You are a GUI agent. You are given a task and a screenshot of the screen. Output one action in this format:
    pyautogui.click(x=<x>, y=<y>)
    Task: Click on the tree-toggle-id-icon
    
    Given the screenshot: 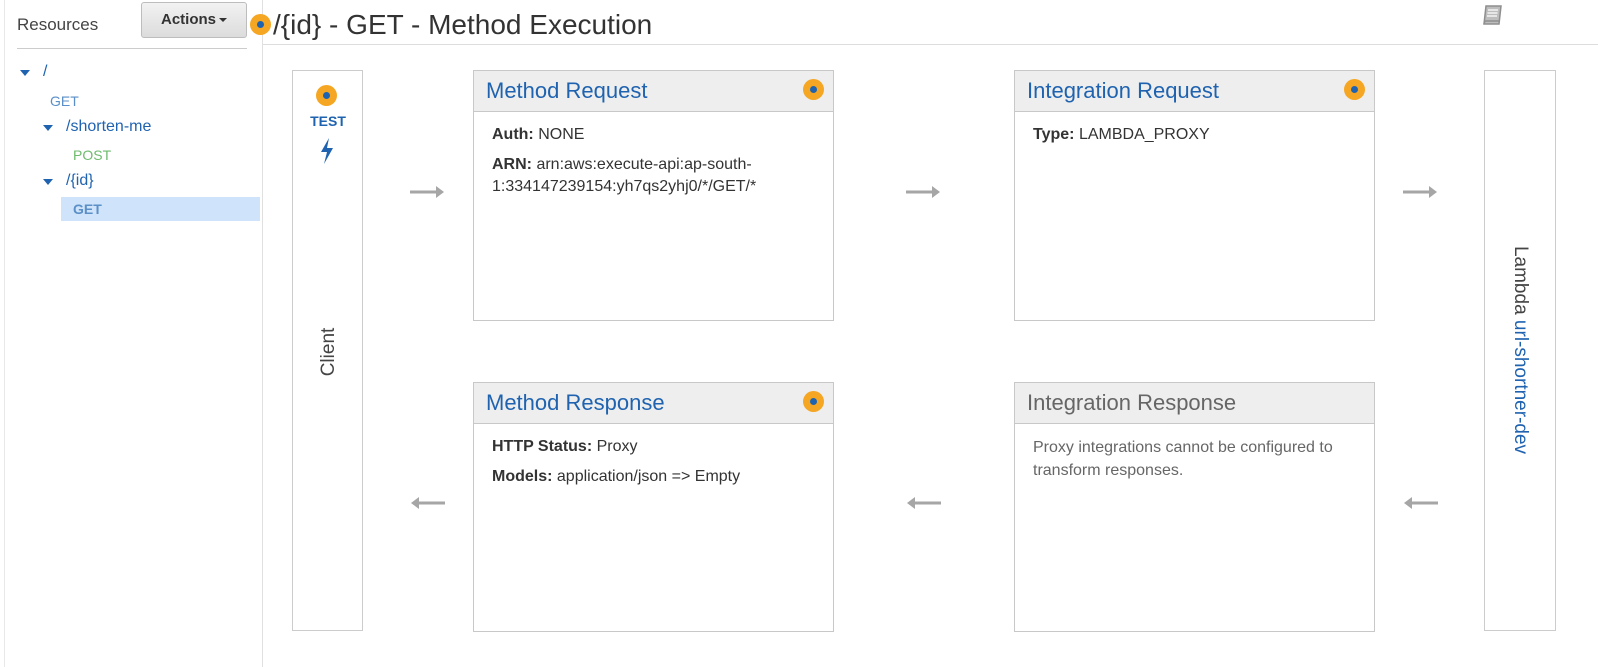 What is the action you would take?
    pyautogui.click(x=48, y=182)
    